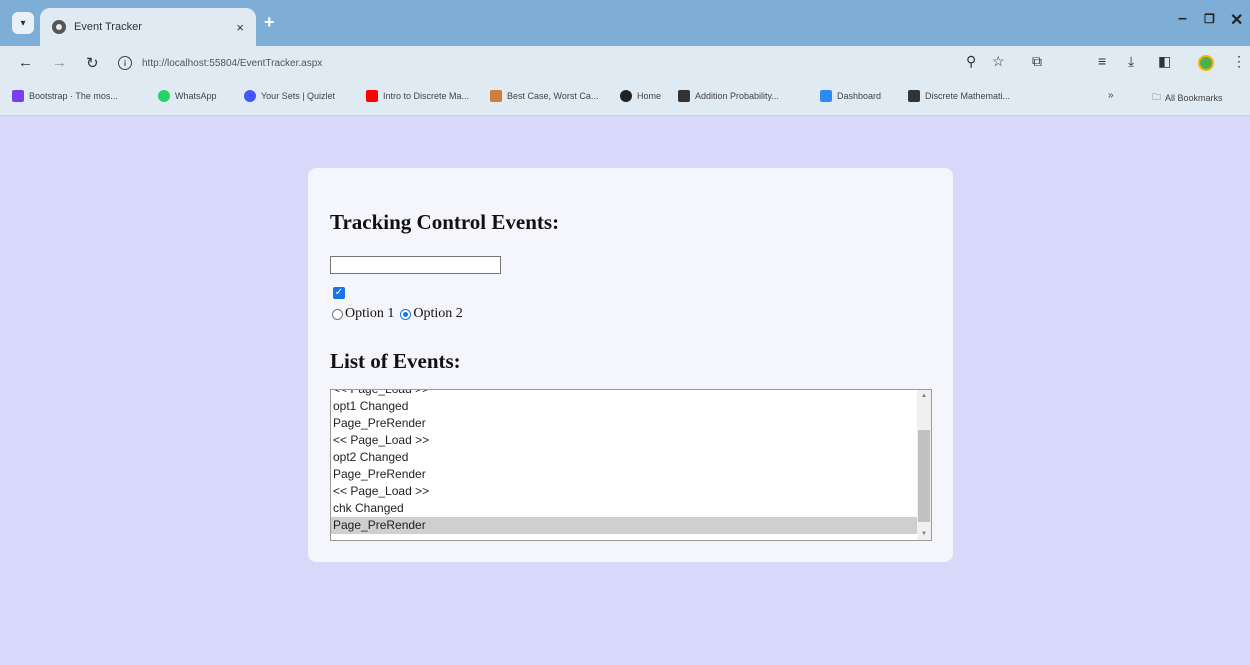  What do you see at coordinates (269, 22) in the screenshot?
I see `new-tab-button: +` at bounding box center [269, 22].